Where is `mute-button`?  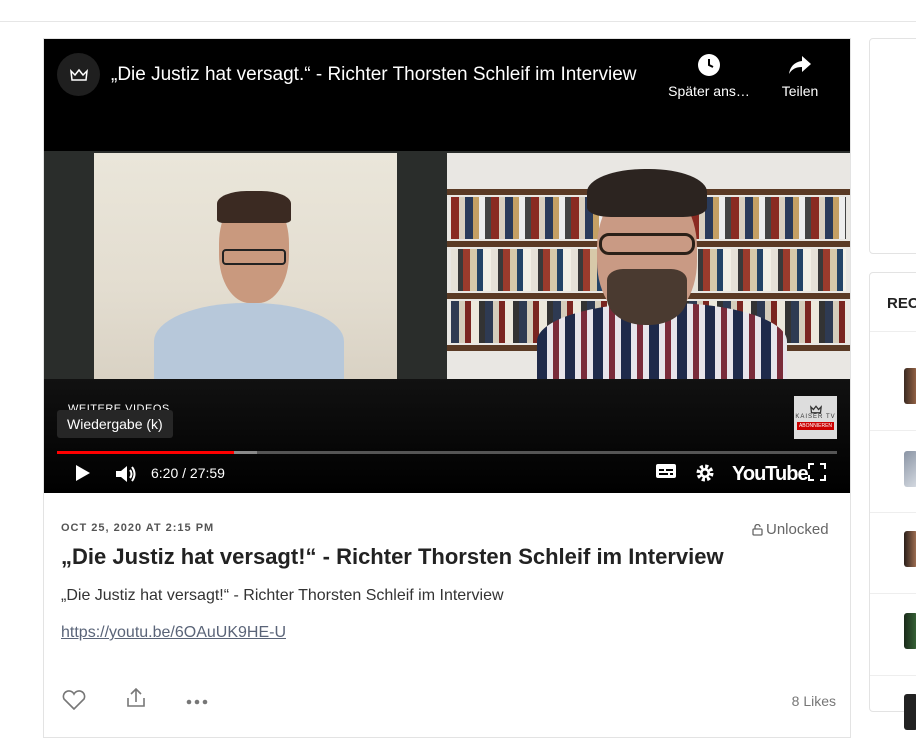
mute-button is located at coordinates (126, 474).